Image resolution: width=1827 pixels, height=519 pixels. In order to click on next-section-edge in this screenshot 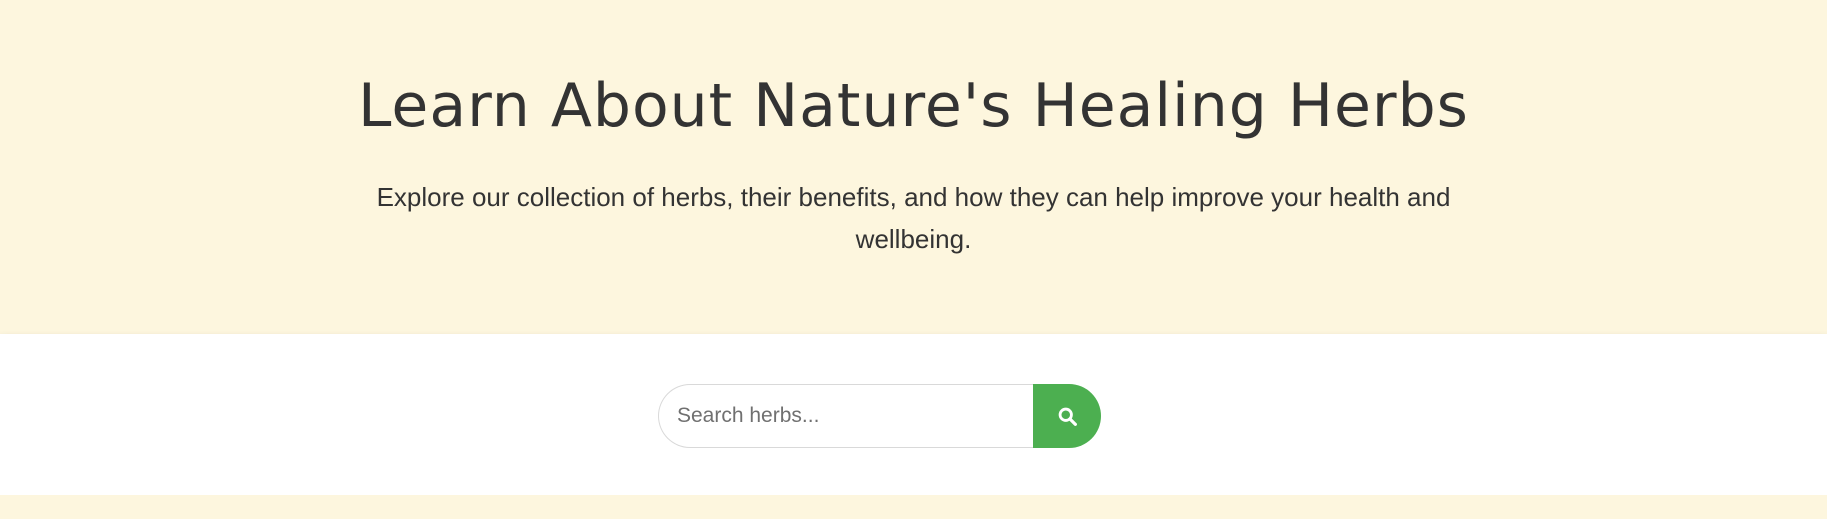, I will do `click(913, 507)`.